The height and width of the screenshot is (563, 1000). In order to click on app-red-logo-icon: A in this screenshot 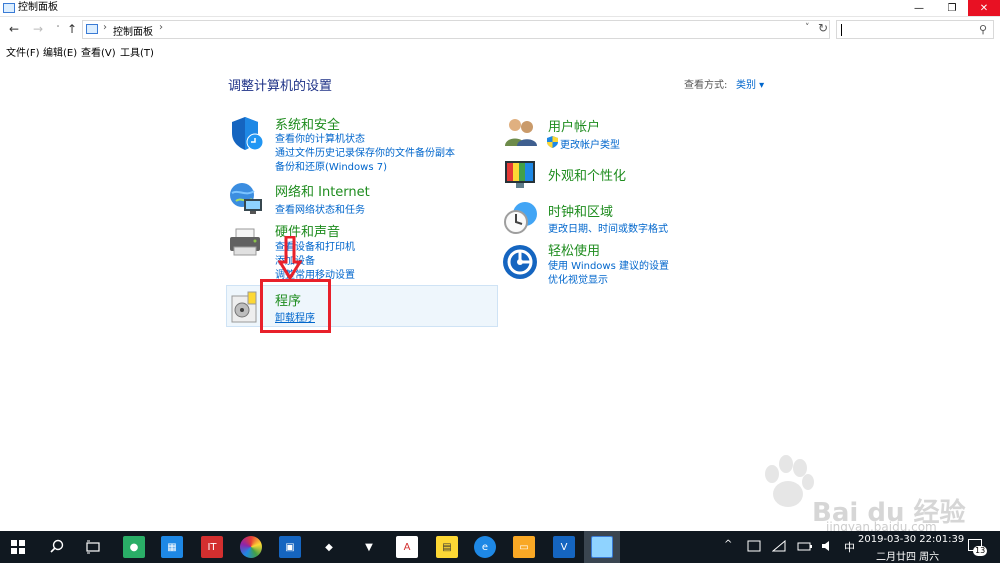, I will do `click(407, 547)`.